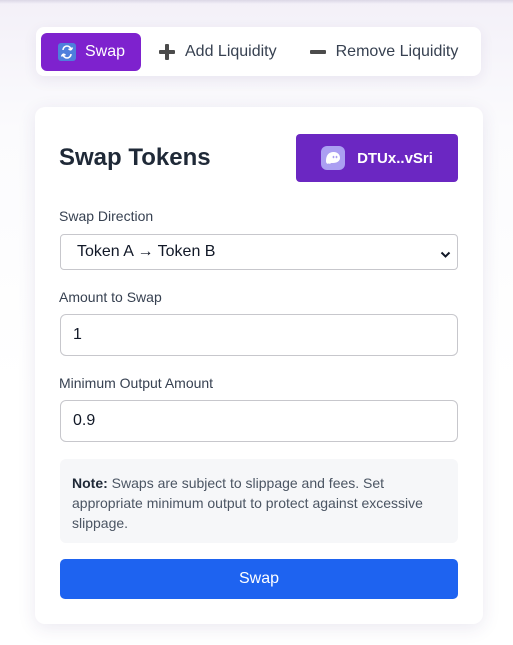  I want to click on tab-add-liquidity: Add Liquidity, so click(217, 52).